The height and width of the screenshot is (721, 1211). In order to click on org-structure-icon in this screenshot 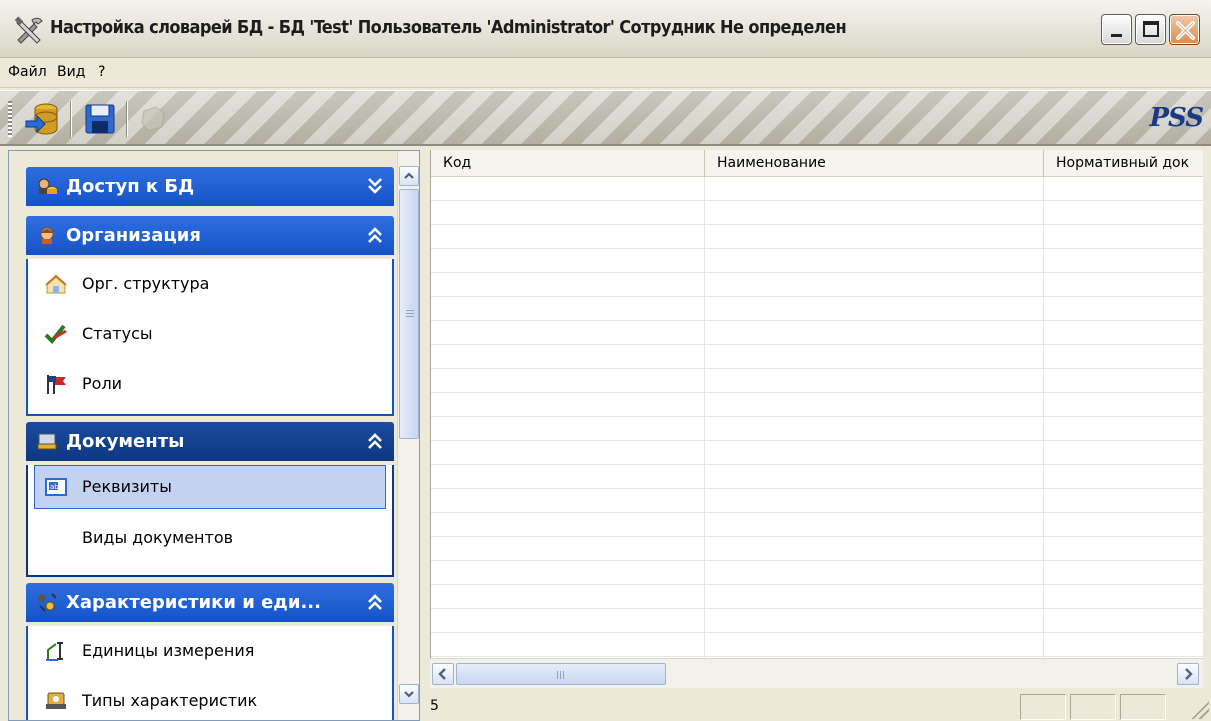, I will do `click(56, 284)`.